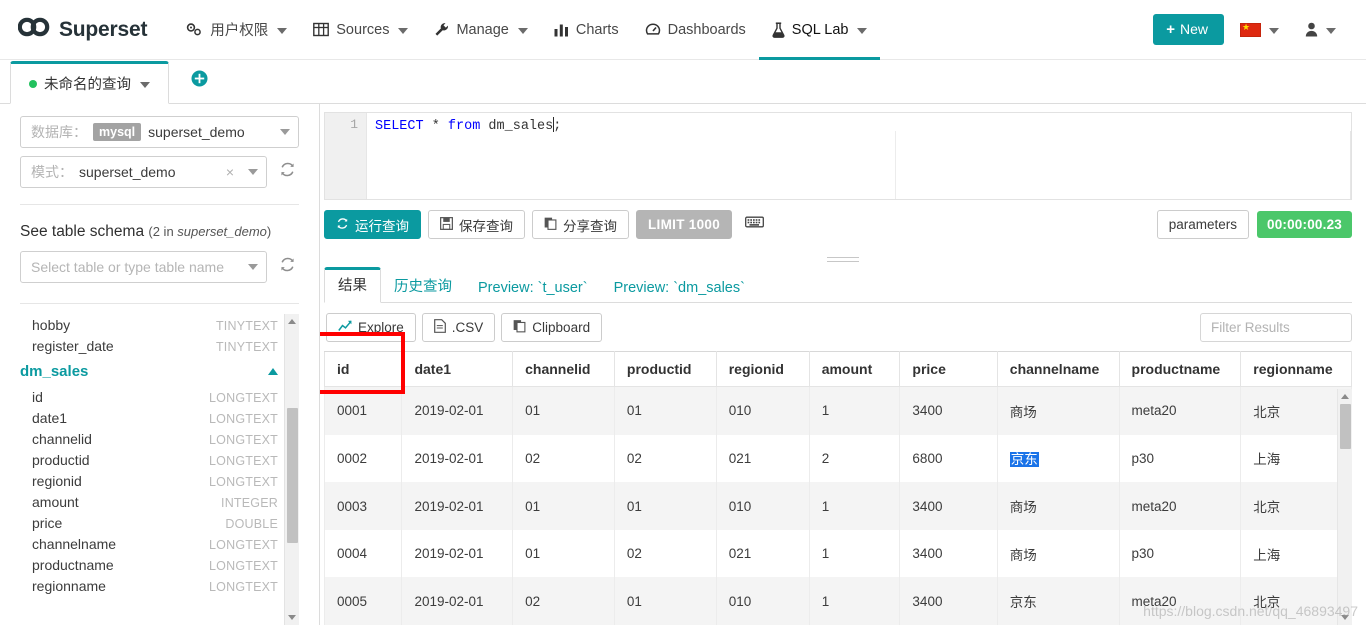 The image size is (1366, 625). Describe the element at coordinates (363, 369) in the screenshot. I see `results-column-header: id` at that location.